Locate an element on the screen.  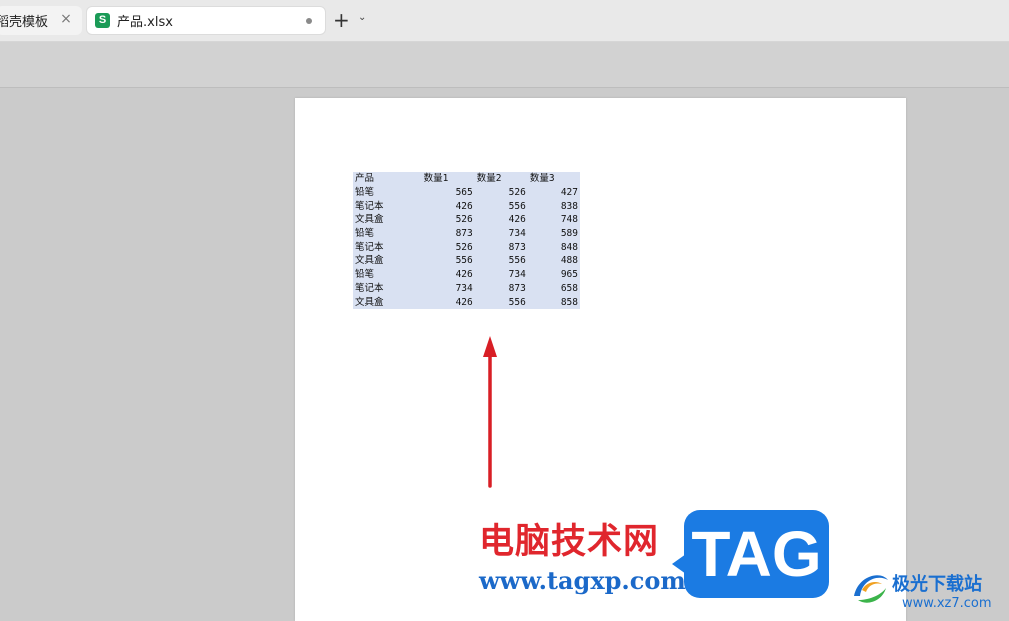
spreadsheet-icon: S is located at coordinates (102, 20).